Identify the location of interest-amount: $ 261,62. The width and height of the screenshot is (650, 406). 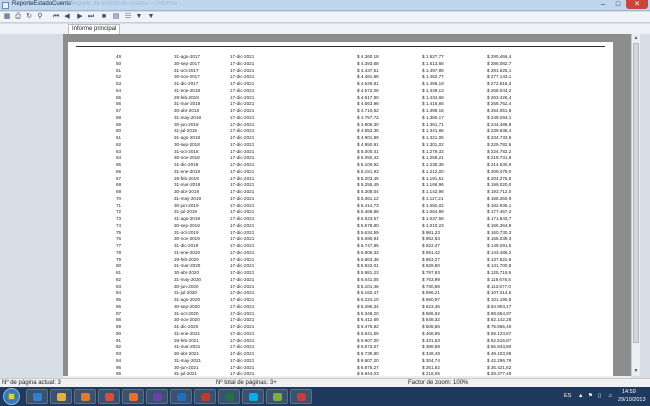
(431, 367).